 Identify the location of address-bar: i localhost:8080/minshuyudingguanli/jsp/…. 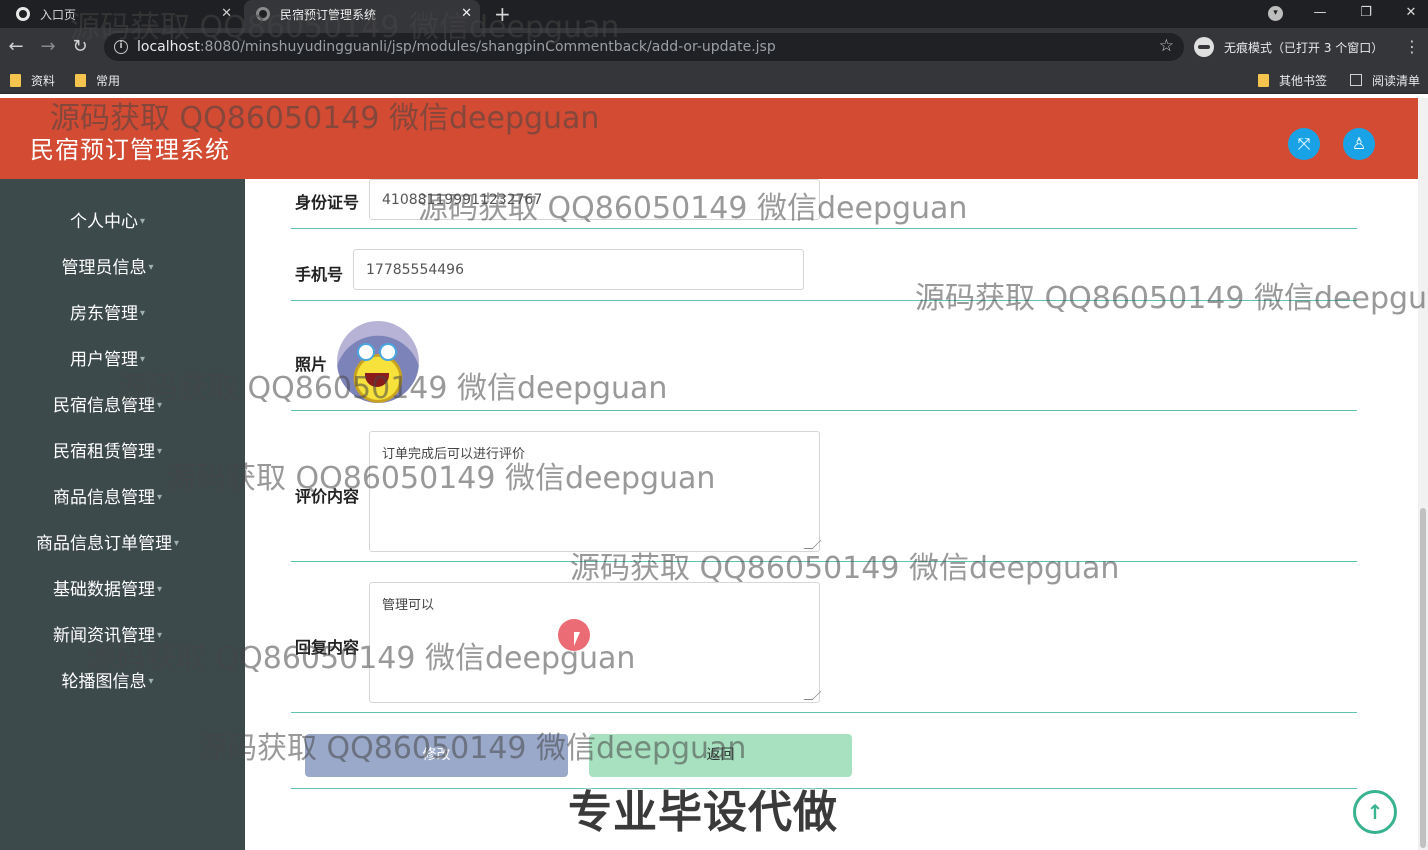
(644, 47).